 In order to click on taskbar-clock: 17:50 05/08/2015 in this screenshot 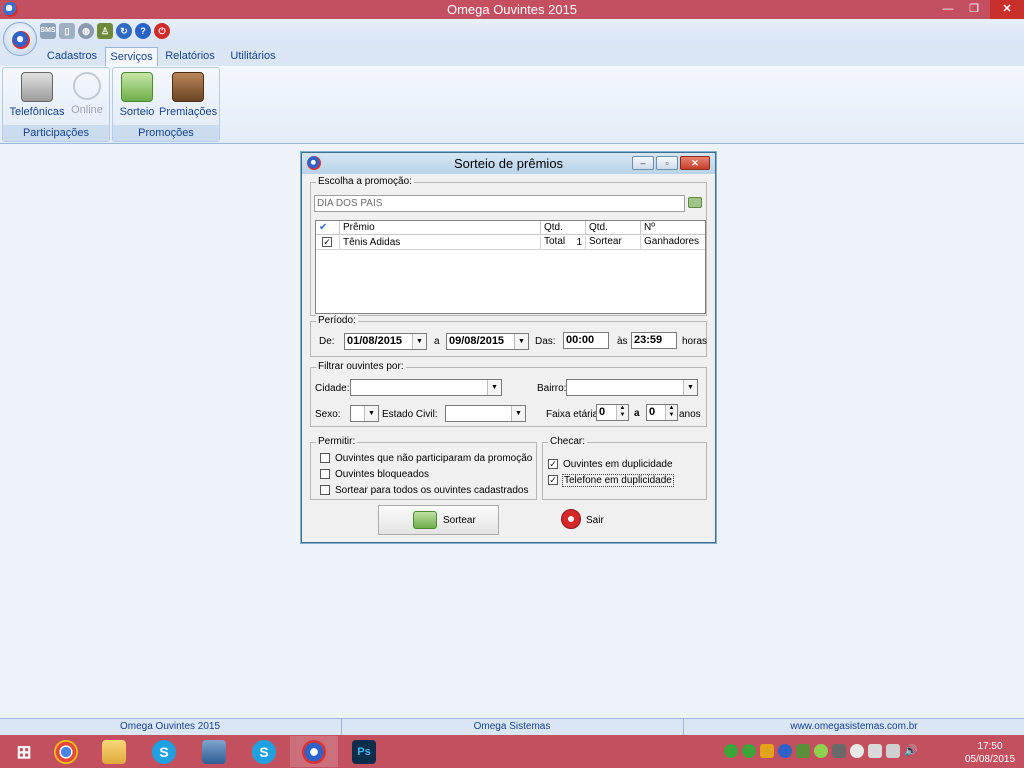, I will do `click(990, 753)`.